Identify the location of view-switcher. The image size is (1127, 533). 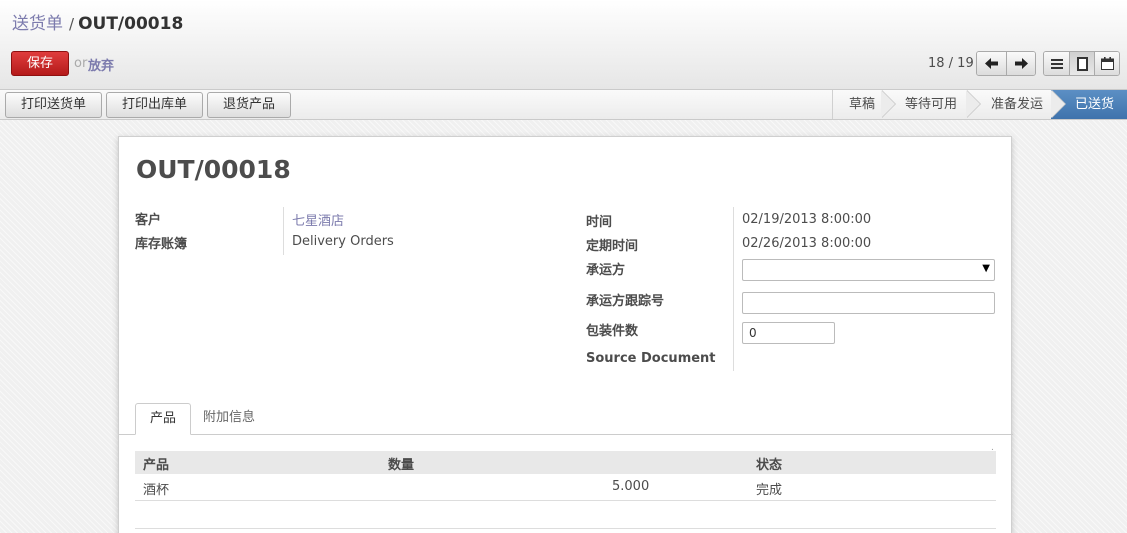
(1081, 63).